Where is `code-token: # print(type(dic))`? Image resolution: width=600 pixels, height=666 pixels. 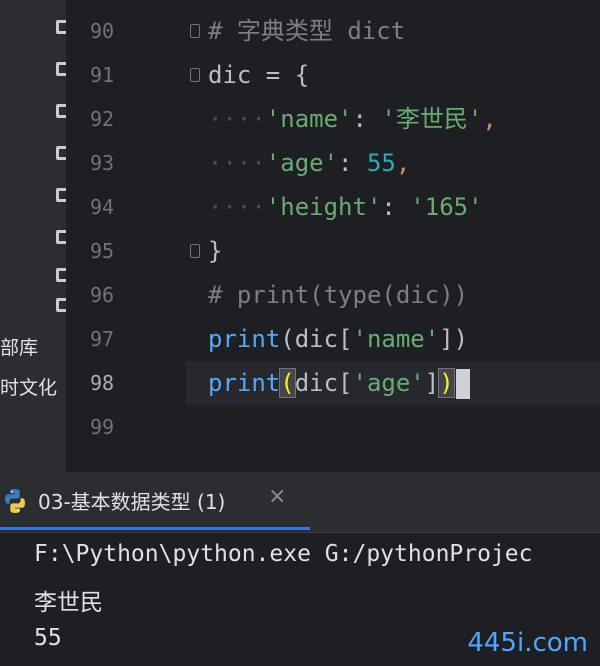 code-token: # print(type(dic)) is located at coordinates (338, 295).